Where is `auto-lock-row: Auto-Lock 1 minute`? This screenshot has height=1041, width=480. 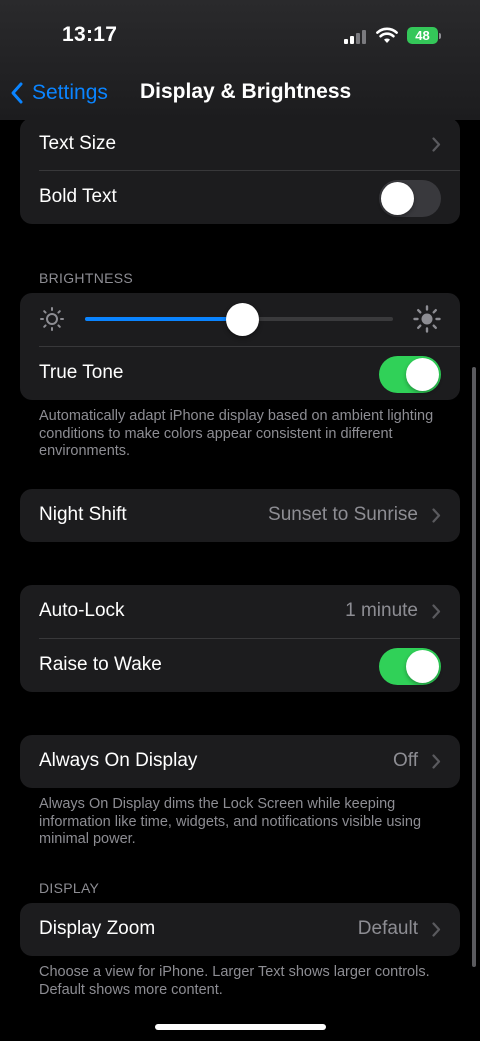
auto-lock-row: Auto-Lock 1 minute is located at coordinates (240, 611).